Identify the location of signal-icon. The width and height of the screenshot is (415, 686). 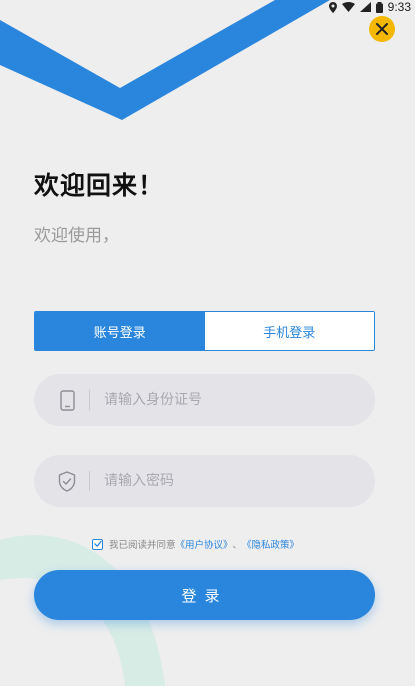
(365, 7).